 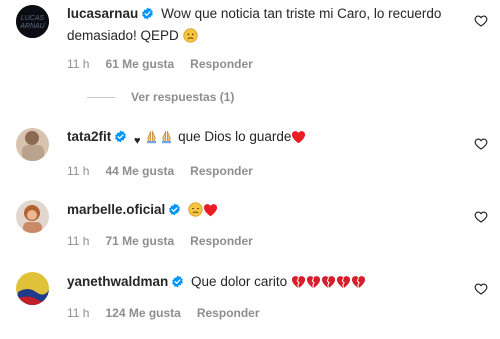 I want to click on svg-text: ARNAU, so click(x=32, y=26).